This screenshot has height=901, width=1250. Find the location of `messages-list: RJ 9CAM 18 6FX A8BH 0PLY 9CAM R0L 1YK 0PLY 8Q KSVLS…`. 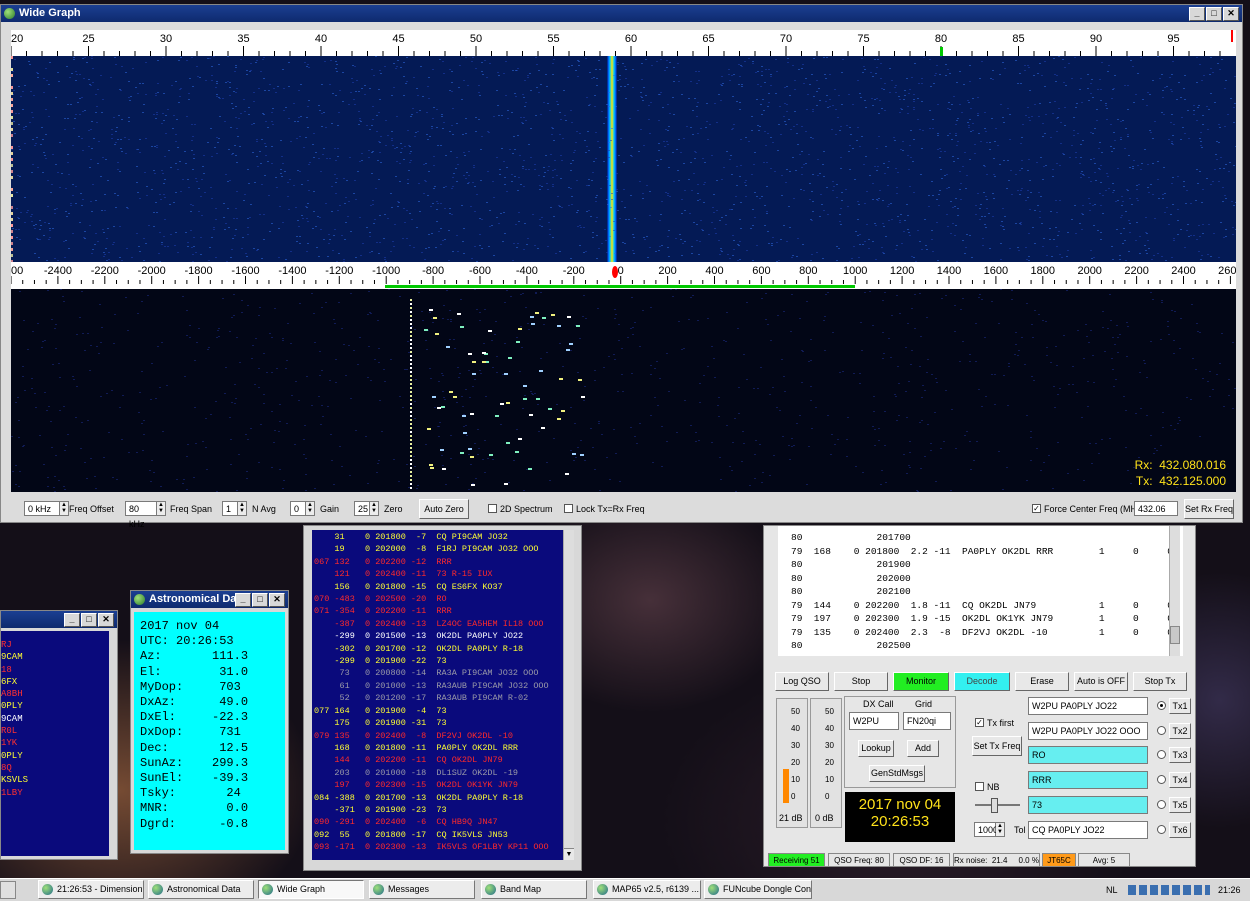

messages-list: RJ 9CAM 18 6FX A8BH 0PLY 9CAM R0L 1YK 0PLY 8Q KSVLS… is located at coordinates (55, 743).